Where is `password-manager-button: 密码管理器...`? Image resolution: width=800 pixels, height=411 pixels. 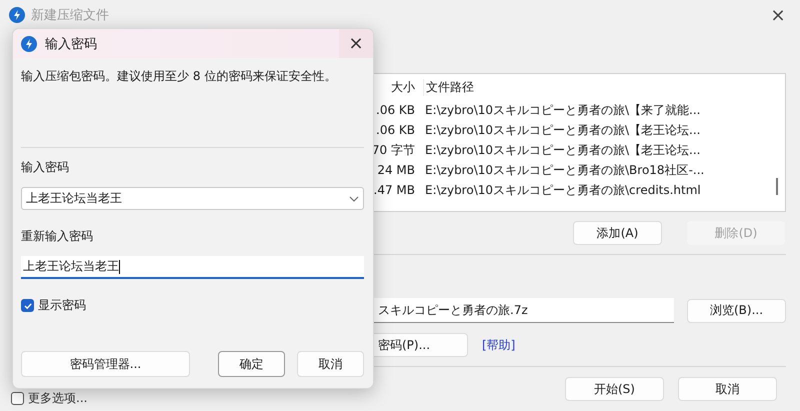 password-manager-button: 密码管理器... is located at coordinates (105, 364).